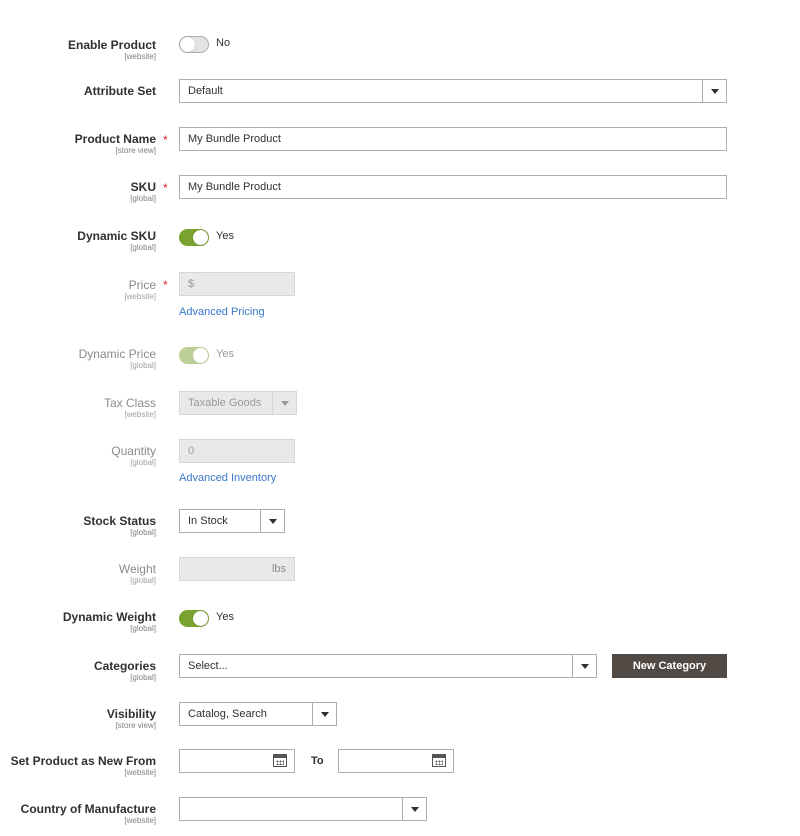 This screenshot has height=836, width=800. What do you see at coordinates (223, 43) in the screenshot?
I see `enable-product-value: No` at bounding box center [223, 43].